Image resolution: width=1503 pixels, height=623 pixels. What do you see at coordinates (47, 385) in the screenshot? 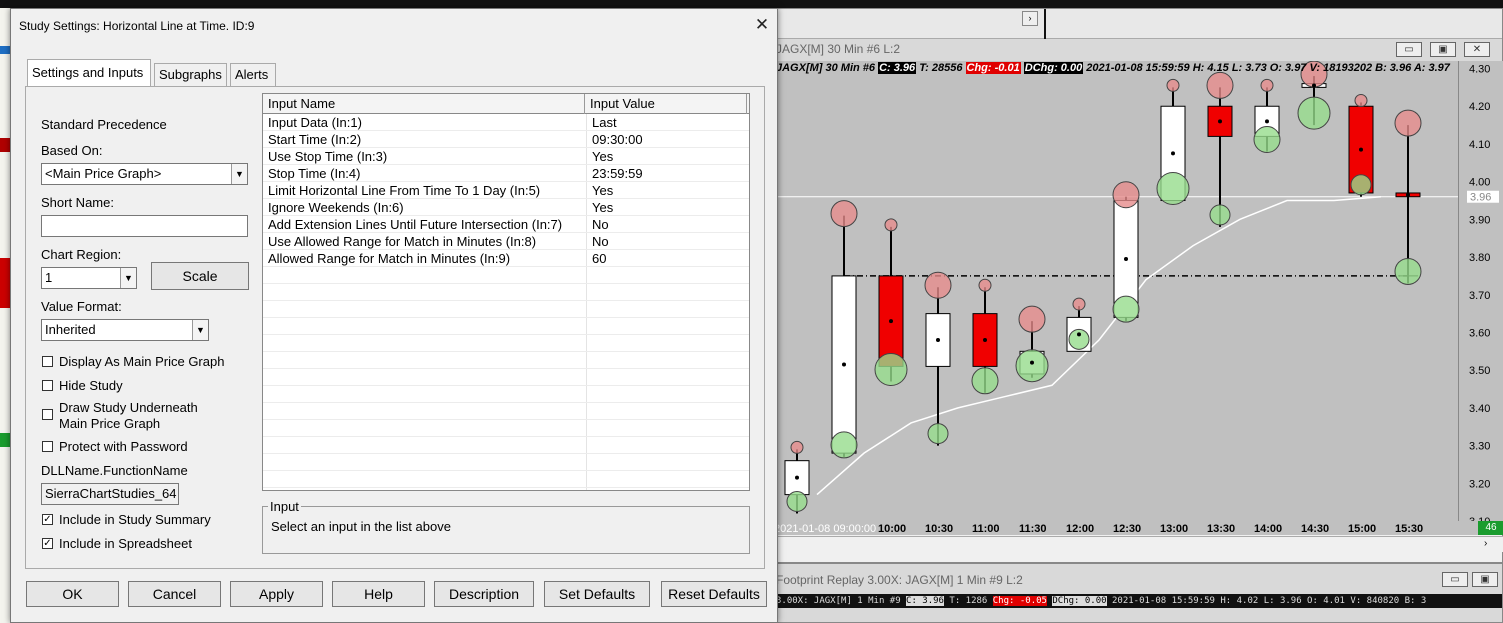
I see `hide-study-checkbox` at bounding box center [47, 385].